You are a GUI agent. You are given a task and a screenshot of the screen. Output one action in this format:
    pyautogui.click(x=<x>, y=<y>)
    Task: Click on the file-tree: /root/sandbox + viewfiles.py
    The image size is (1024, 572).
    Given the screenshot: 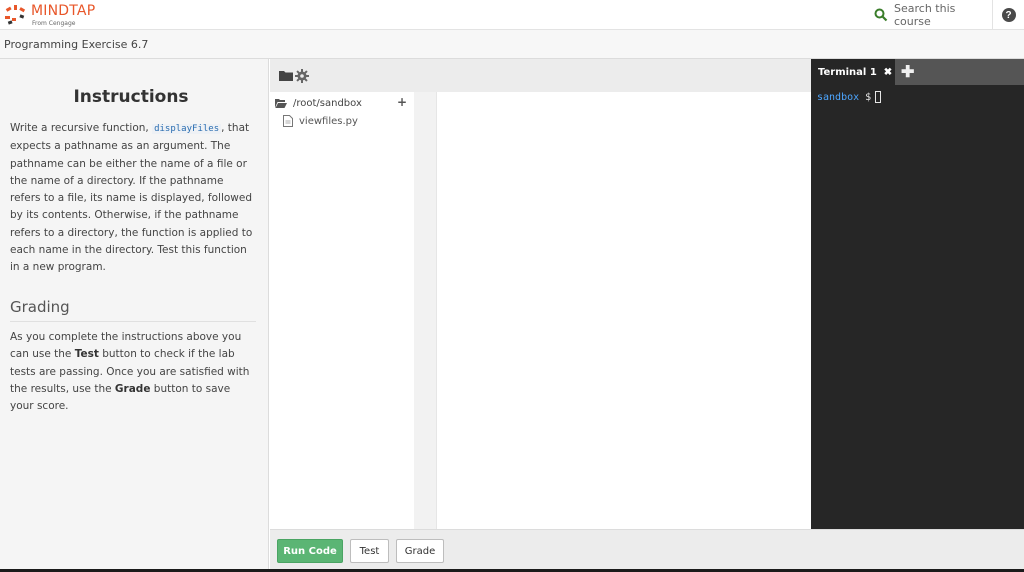 What is the action you would take?
    pyautogui.click(x=342, y=310)
    